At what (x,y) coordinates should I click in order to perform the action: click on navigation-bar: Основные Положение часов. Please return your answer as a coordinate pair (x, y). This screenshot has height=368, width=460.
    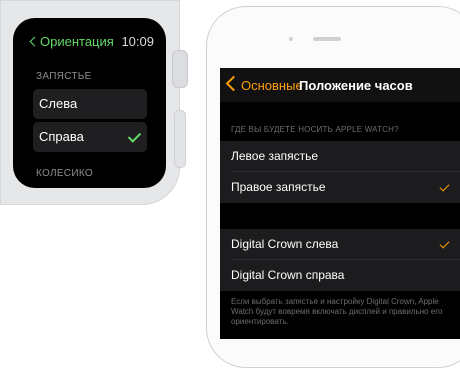
    Looking at the image, I should click on (340, 85).